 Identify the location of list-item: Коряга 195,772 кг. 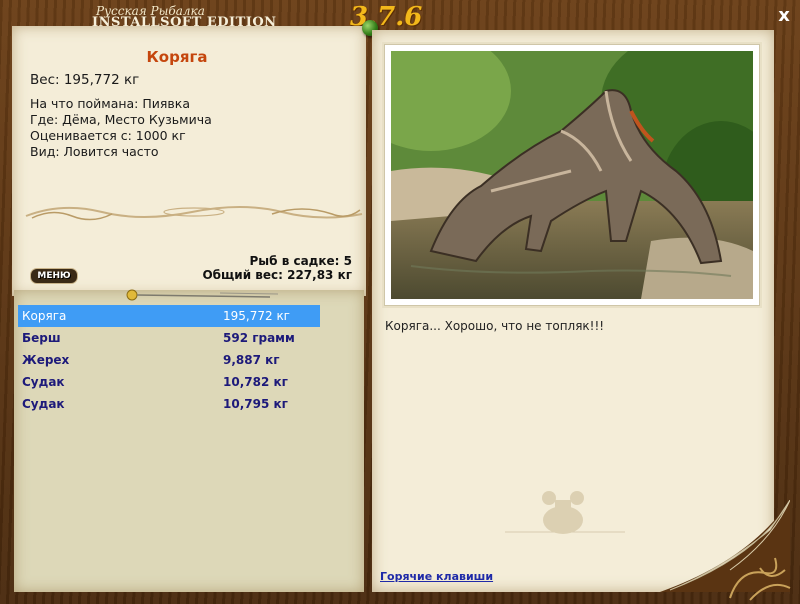
(169, 316).